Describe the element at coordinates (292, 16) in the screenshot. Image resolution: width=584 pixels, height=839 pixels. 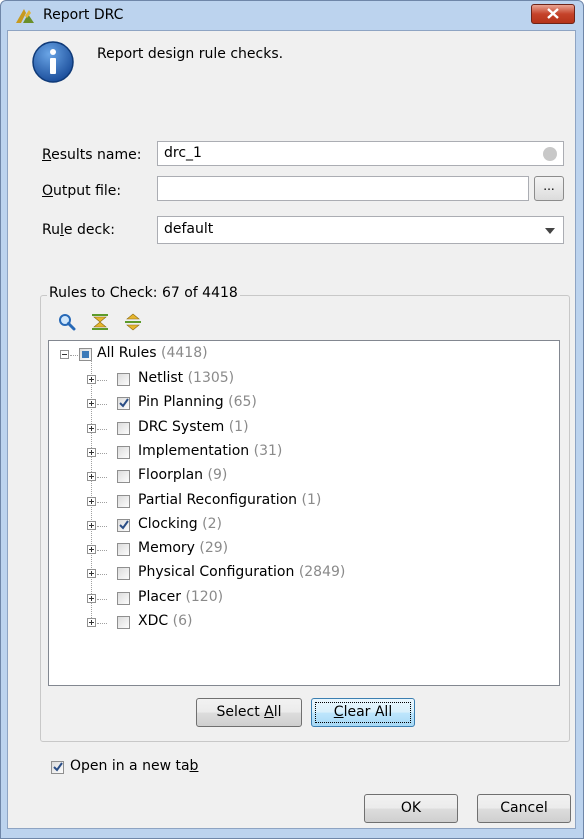
I see `title-bar: Report DRC` at that location.